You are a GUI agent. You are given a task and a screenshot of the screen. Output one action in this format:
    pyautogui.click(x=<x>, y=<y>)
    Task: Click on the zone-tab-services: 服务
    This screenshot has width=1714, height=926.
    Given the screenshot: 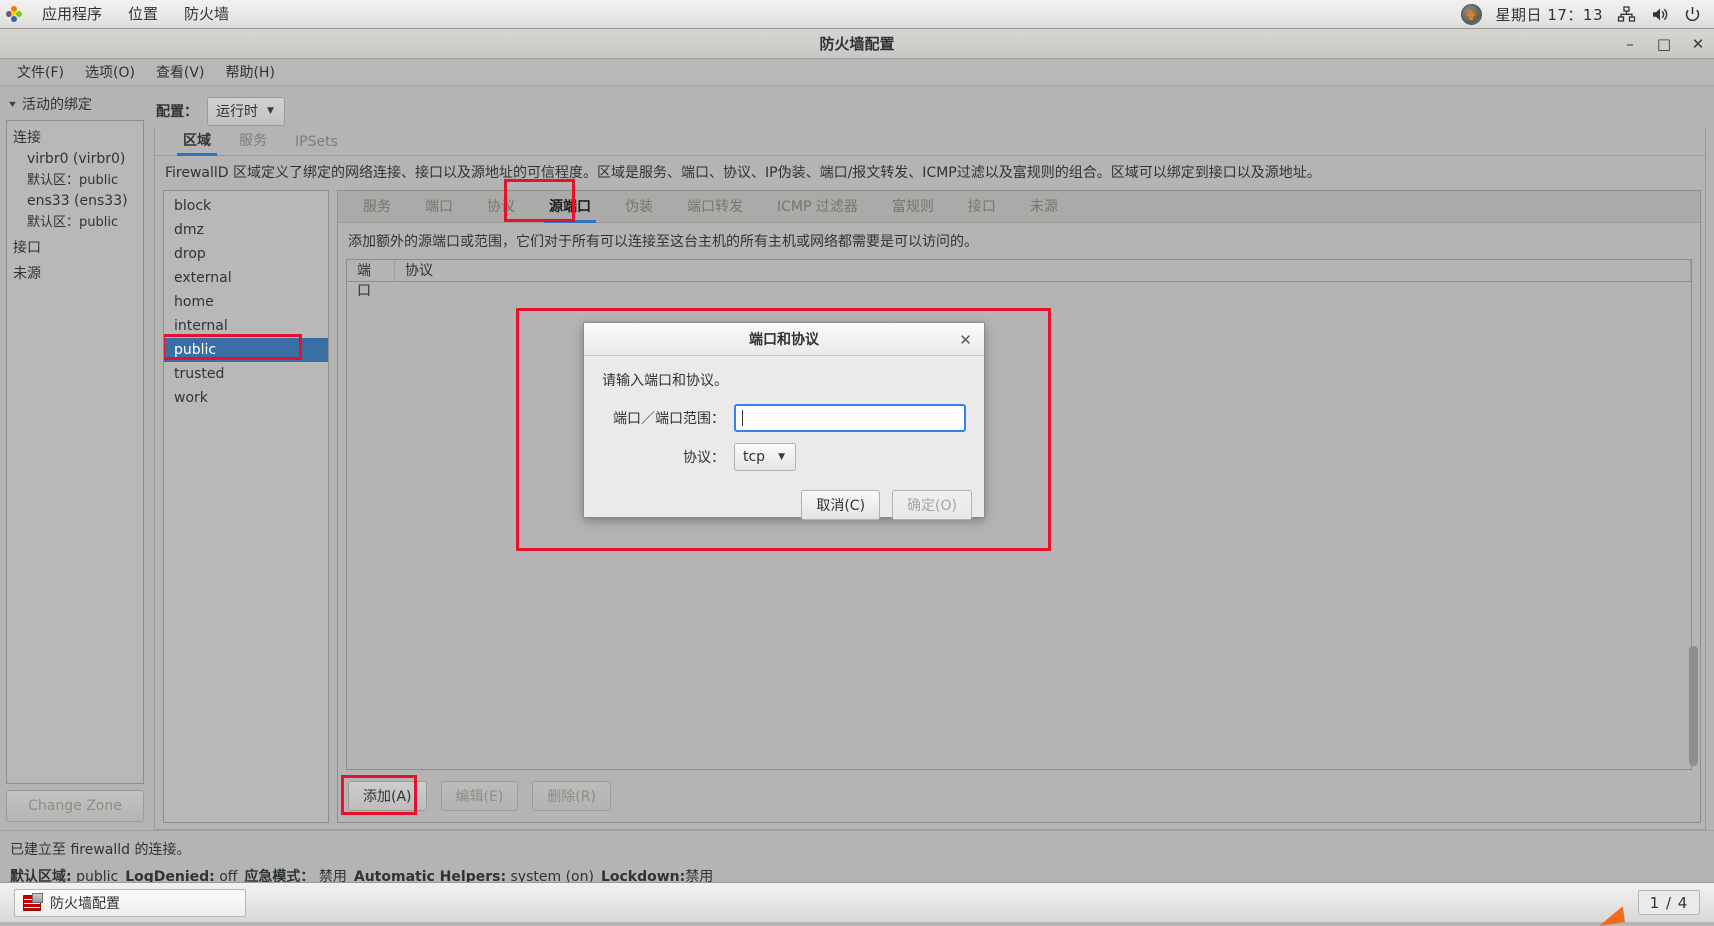 What is the action you would take?
    pyautogui.click(x=377, y=206)
    